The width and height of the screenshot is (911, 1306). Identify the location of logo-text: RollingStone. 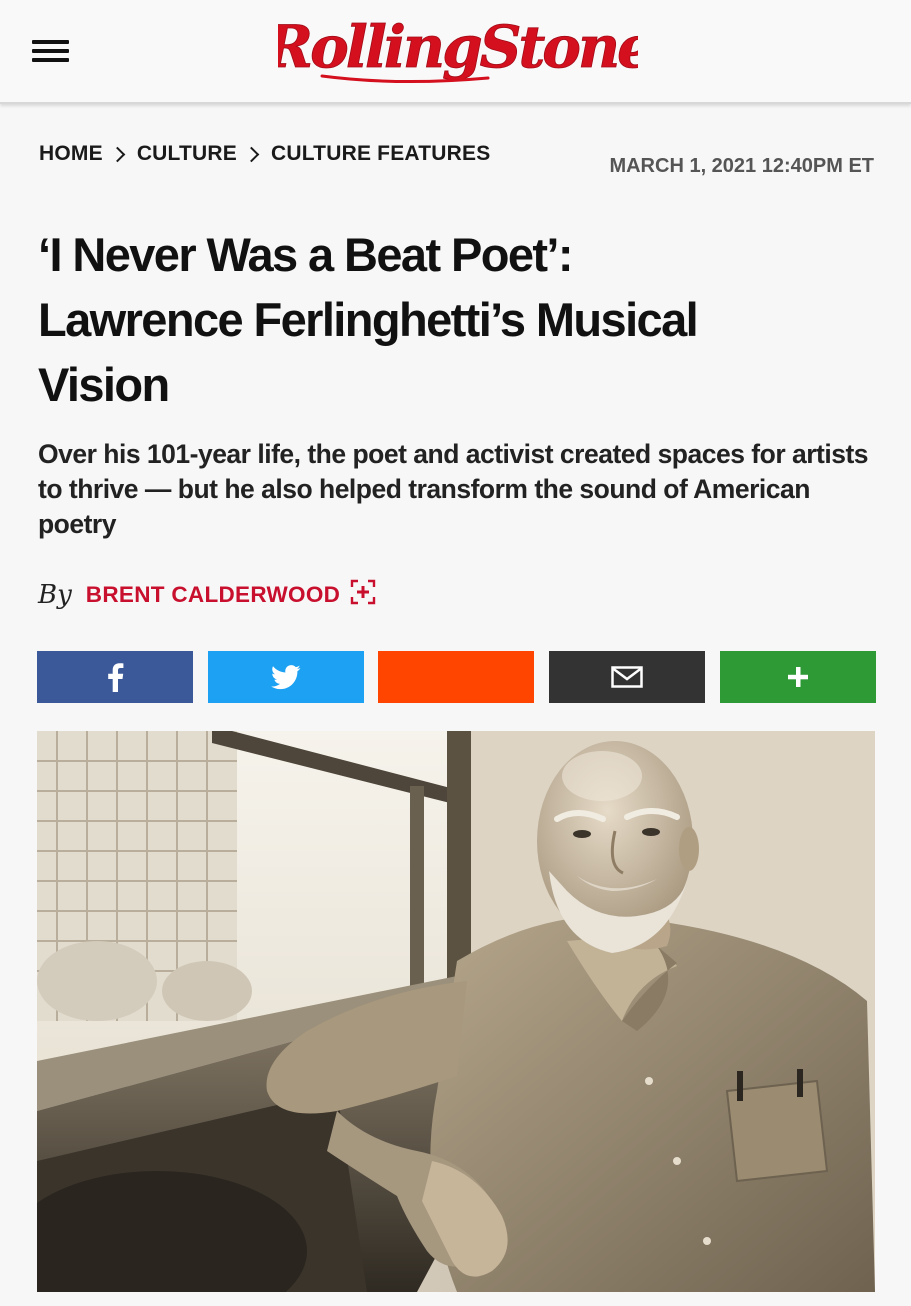
(458, 47).